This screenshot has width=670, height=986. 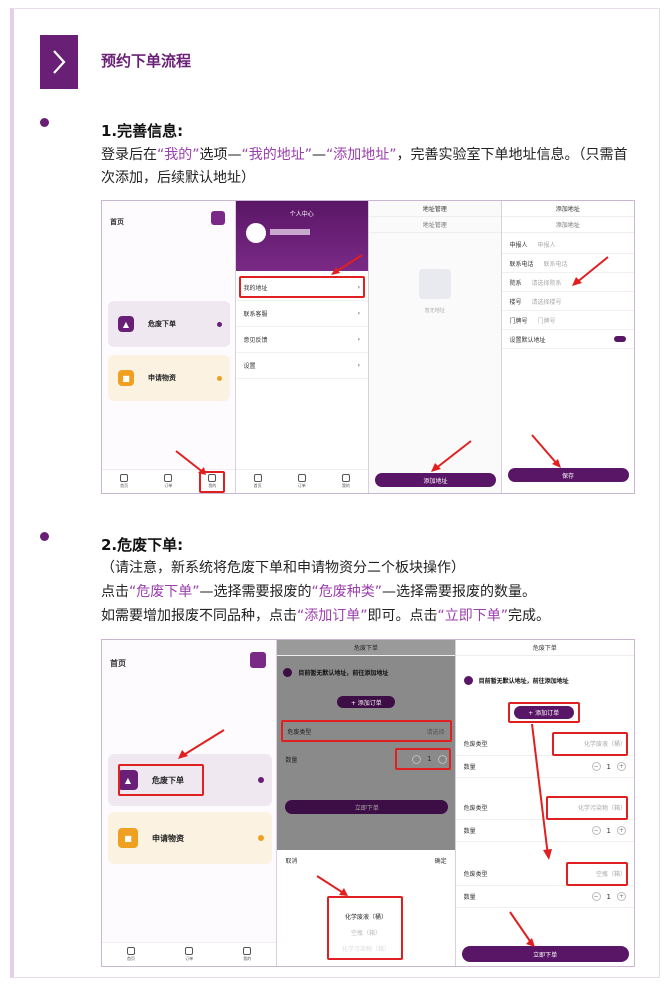 What do you see at coordinates (568, 475) in the screenshot?
I see `save-button: 保存` at bounding box center [568, 475].